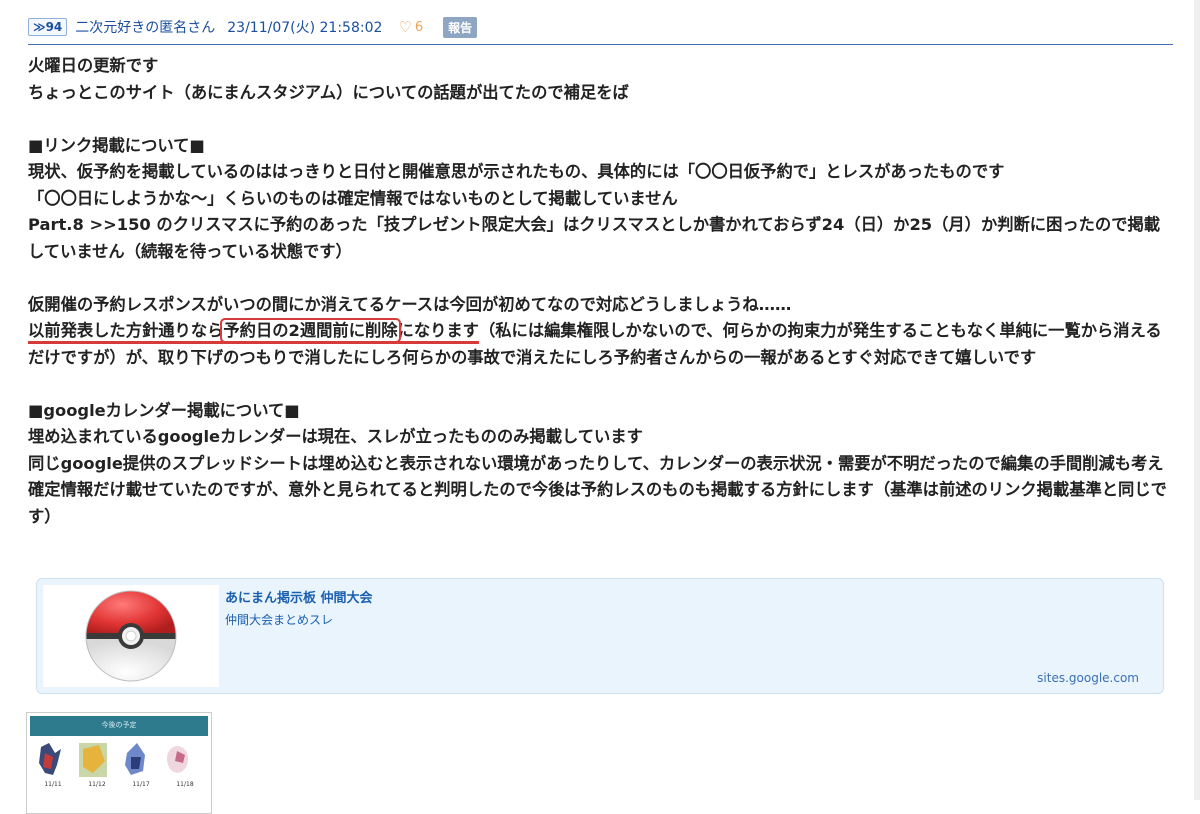 The image size is (1200, 814). Describe the element at coordinates (126, 330) in the screenshot. I see `underlined-text: 以前発表した方針通りなら` at that location.